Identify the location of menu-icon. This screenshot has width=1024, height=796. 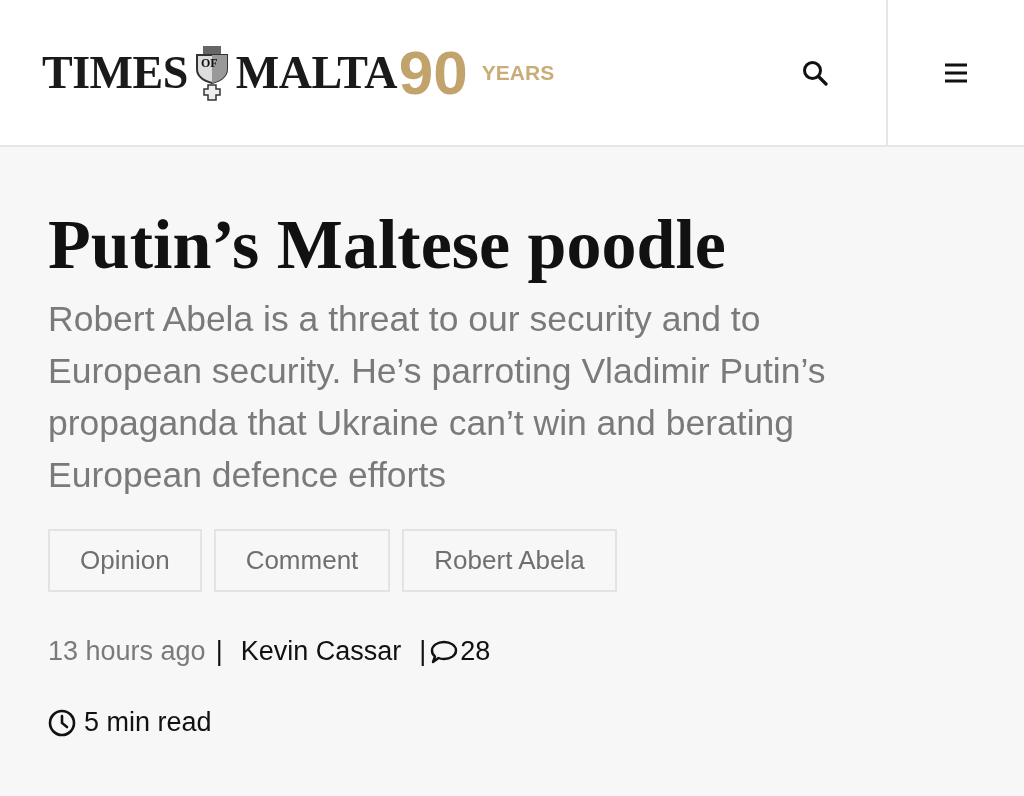
(956, 72).